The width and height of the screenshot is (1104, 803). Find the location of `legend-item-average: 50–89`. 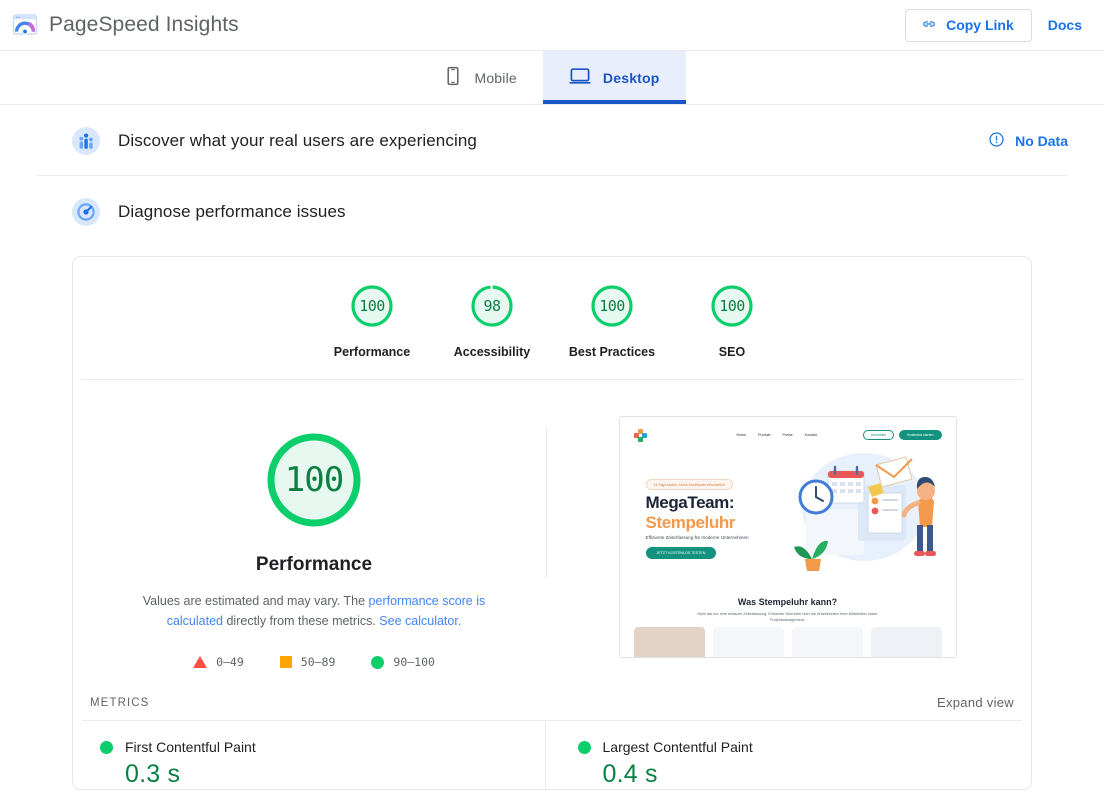

legend-item-average: 50–89 is located at coordinates (307, 662).